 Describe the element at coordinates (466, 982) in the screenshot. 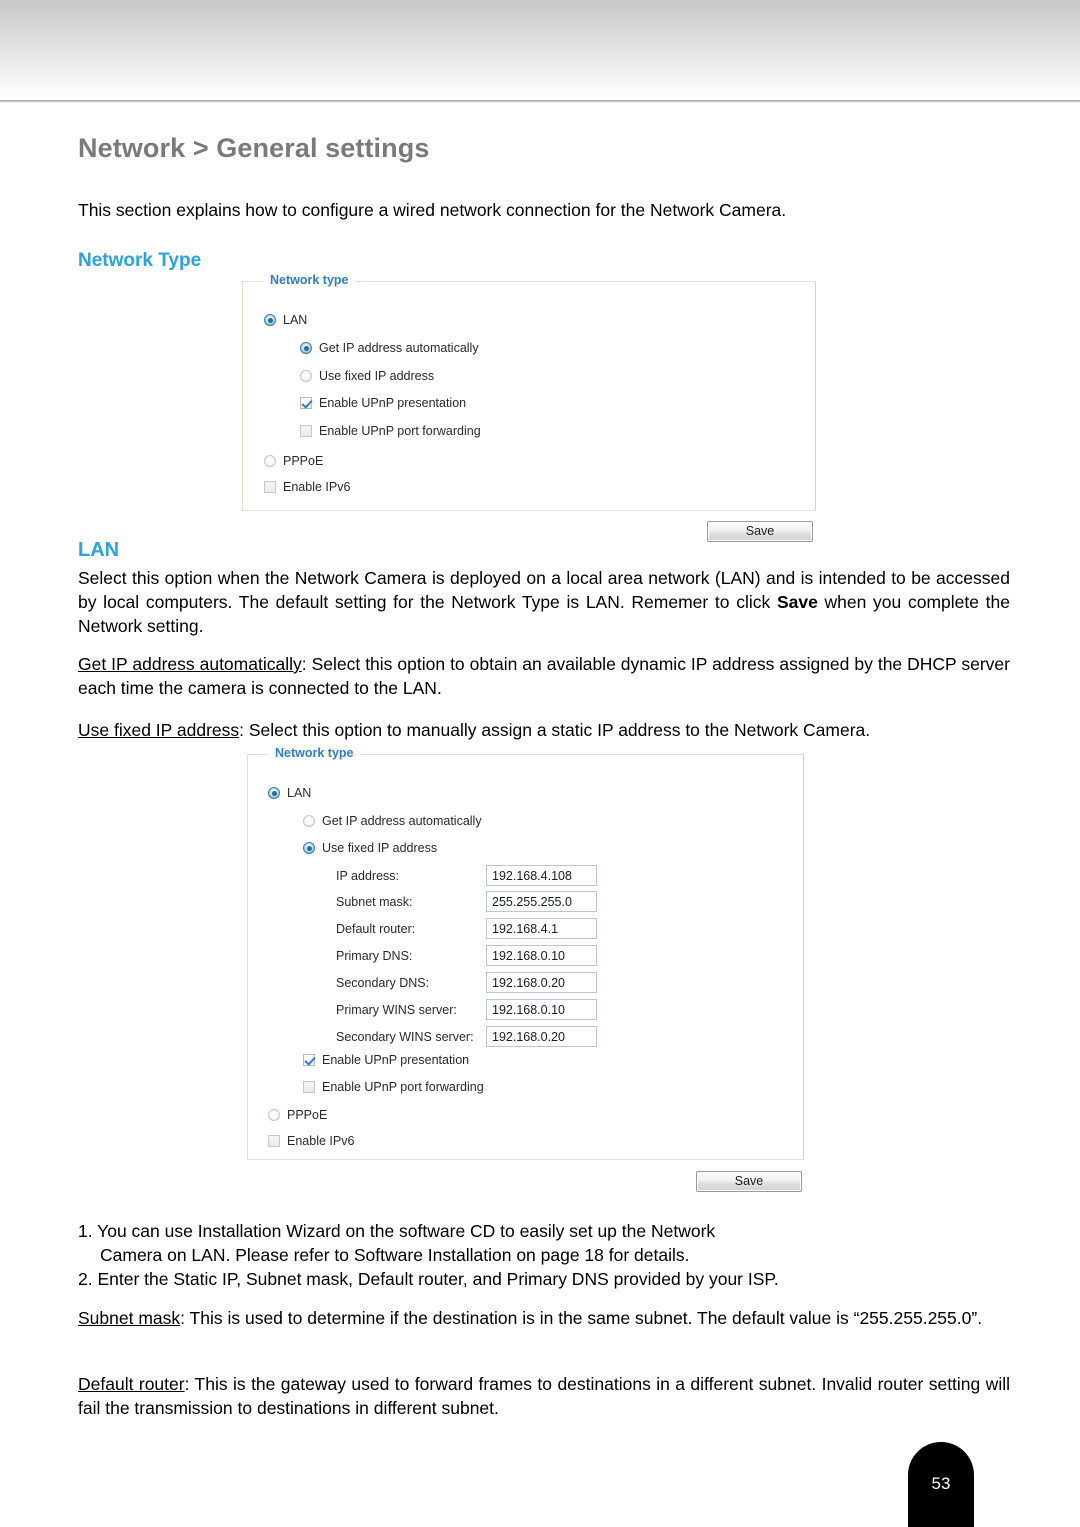

I see `field-row-secondary-dns: Secondary DNS:` at that location.